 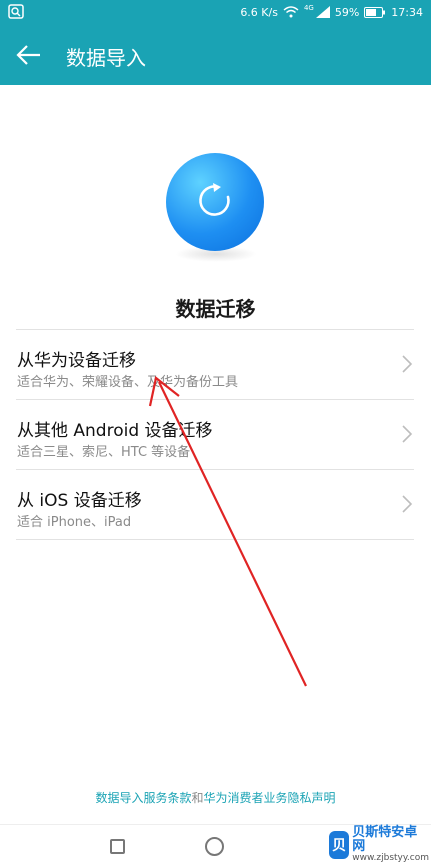 What do you see at coordinates (308, 8) in the screenshot?
I see `network-type: 4G` at bounding box center [308, 8].